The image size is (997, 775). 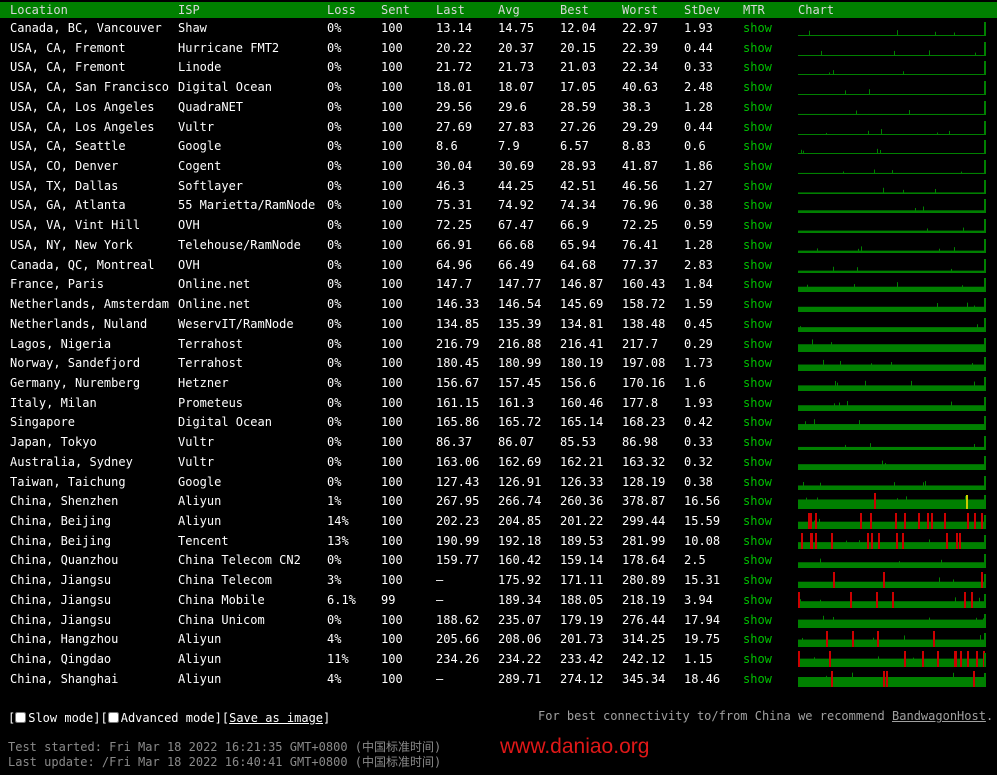 I want to click on avg-cell: 180.99, so click(x=520, y=363).